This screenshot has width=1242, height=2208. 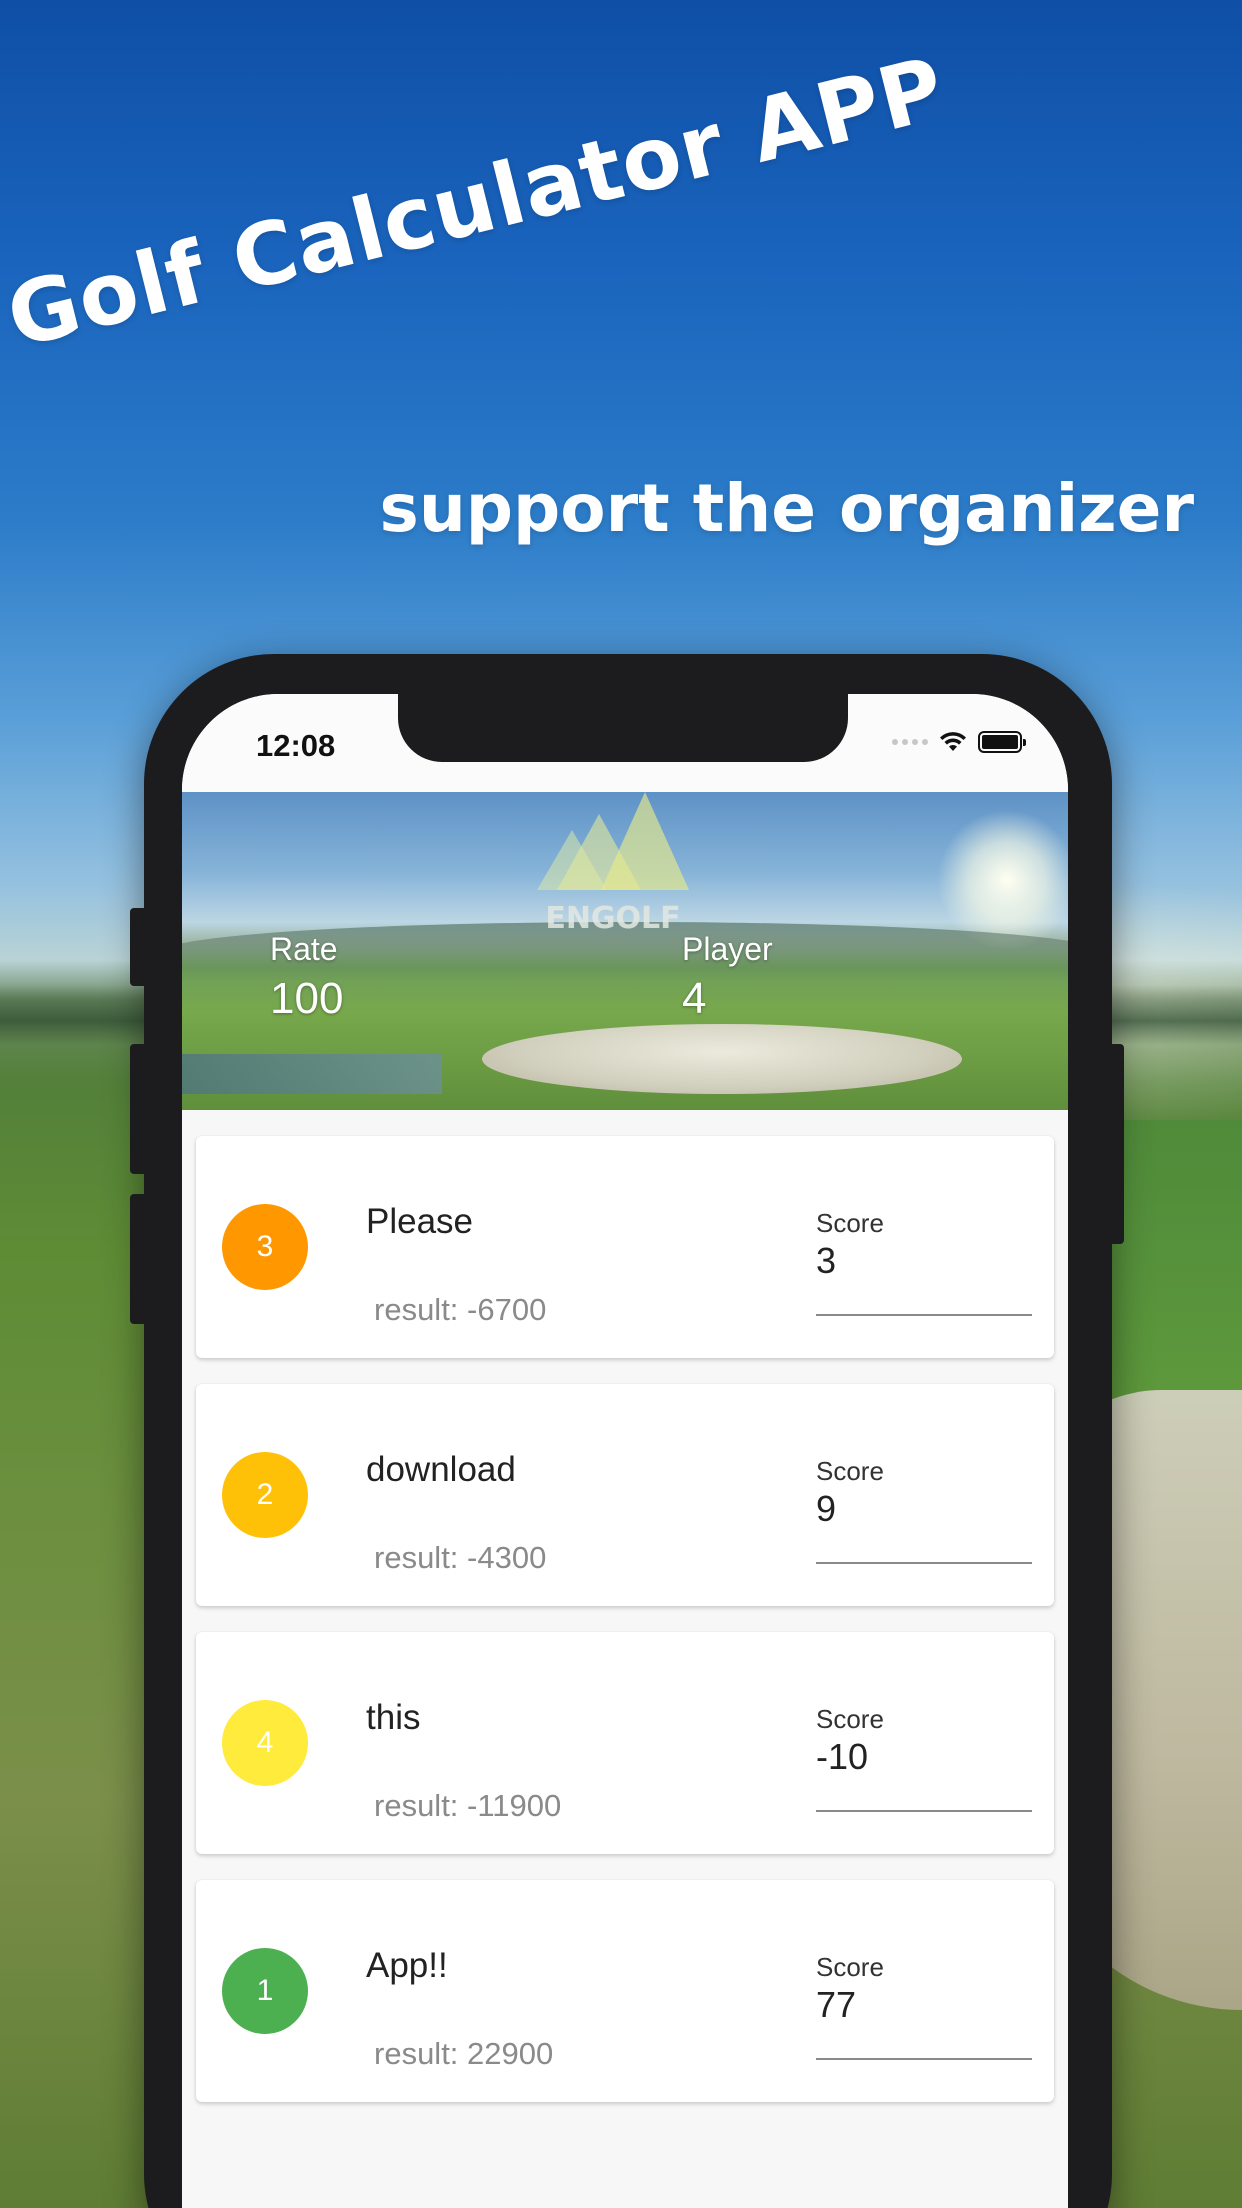 I want to click on rank-badge: 3, so click(x=265, y=1247).